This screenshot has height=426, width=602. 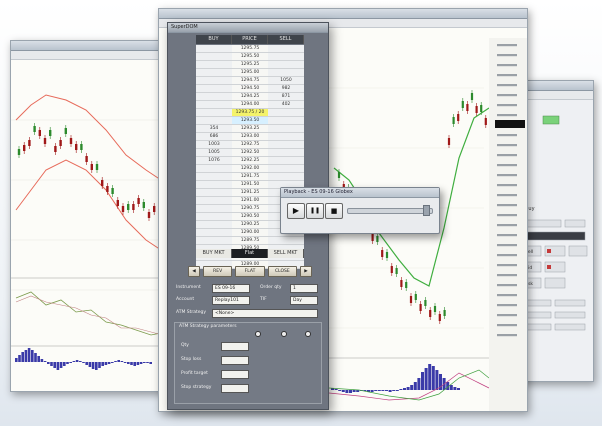 What do you see at coordinates (214, 136) in the screenshot?
I see `ladder-buy-cell: 686` at bounding box center [214, 136].